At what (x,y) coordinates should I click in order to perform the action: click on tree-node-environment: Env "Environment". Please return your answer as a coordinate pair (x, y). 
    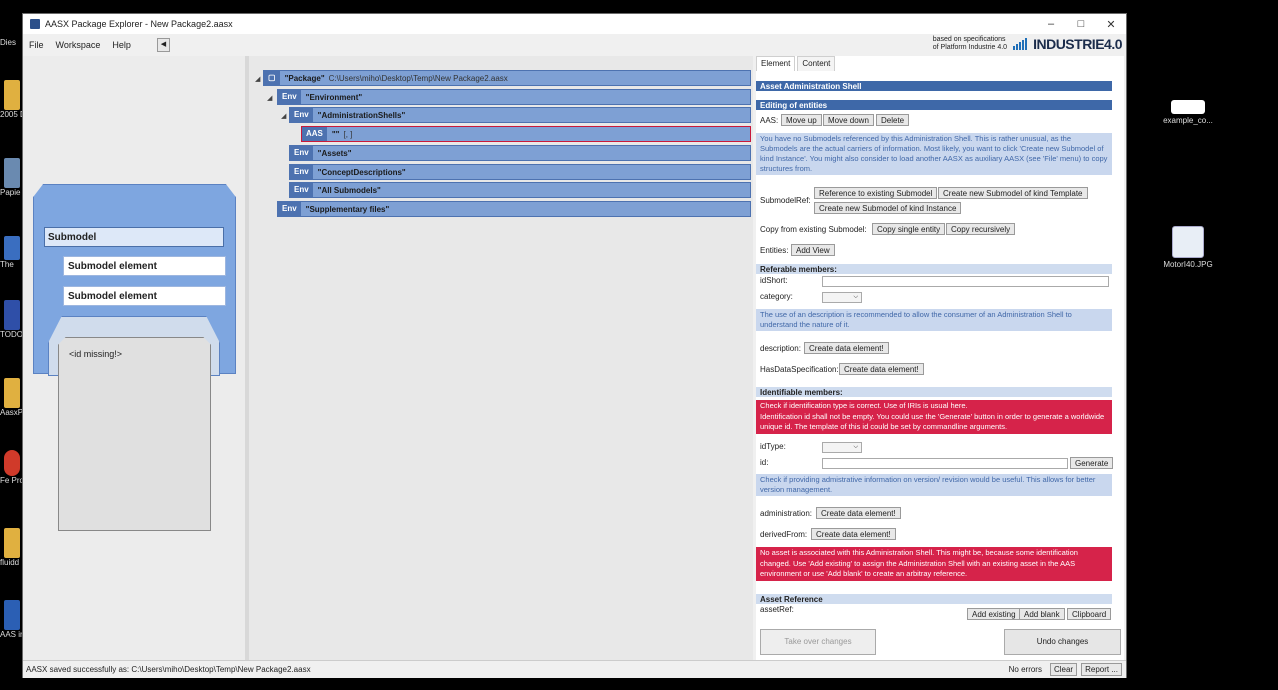
    Looking at the image, I should click on (514, 97).